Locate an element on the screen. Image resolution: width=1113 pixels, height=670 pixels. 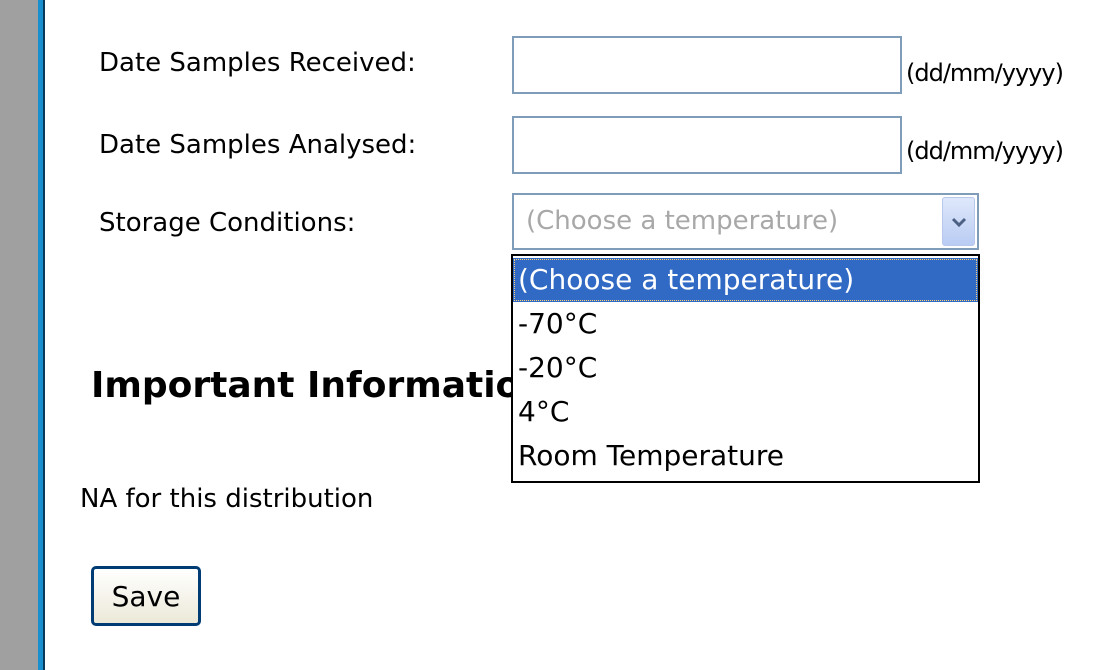
chevron-down-glyph is located at coordinates (958, 222).